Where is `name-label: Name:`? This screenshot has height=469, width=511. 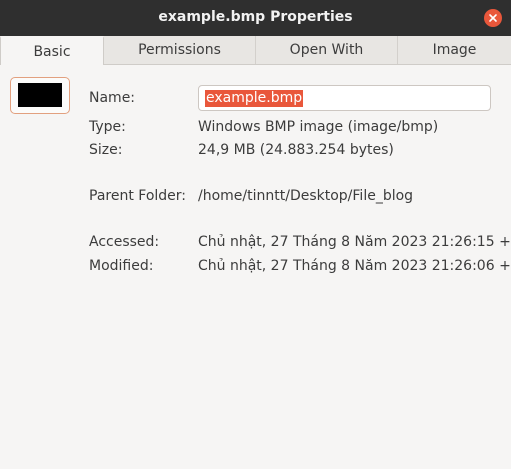 name-label: Name: is located at coordinates (112, 98).